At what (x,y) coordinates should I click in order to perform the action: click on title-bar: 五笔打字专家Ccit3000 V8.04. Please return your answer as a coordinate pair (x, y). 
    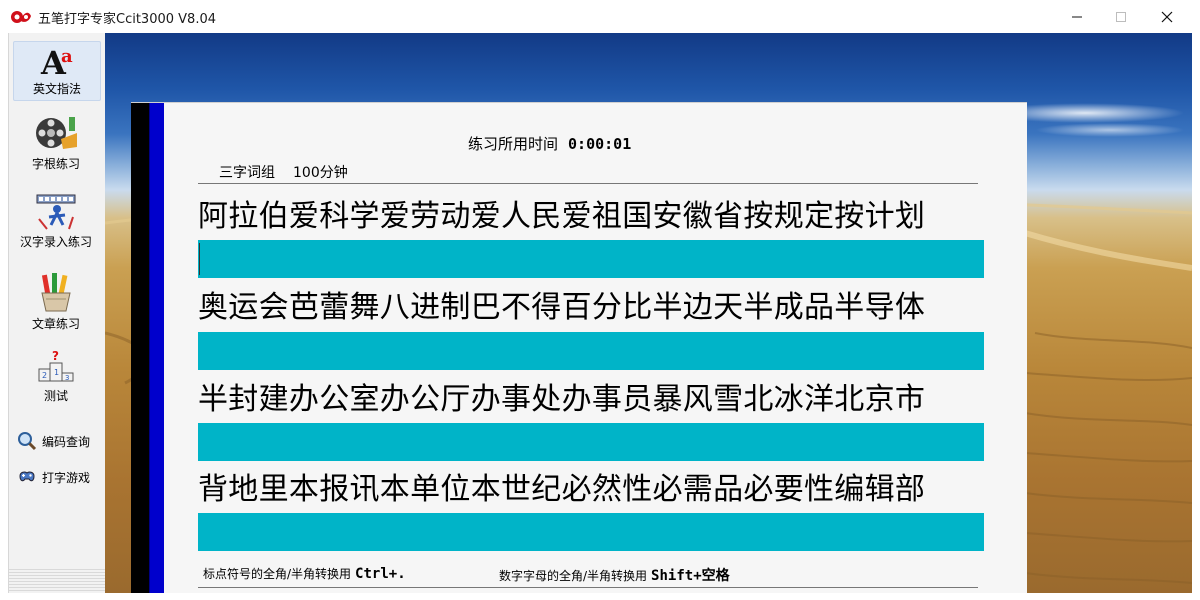
    Looking at the image, I should click on (600, 17).